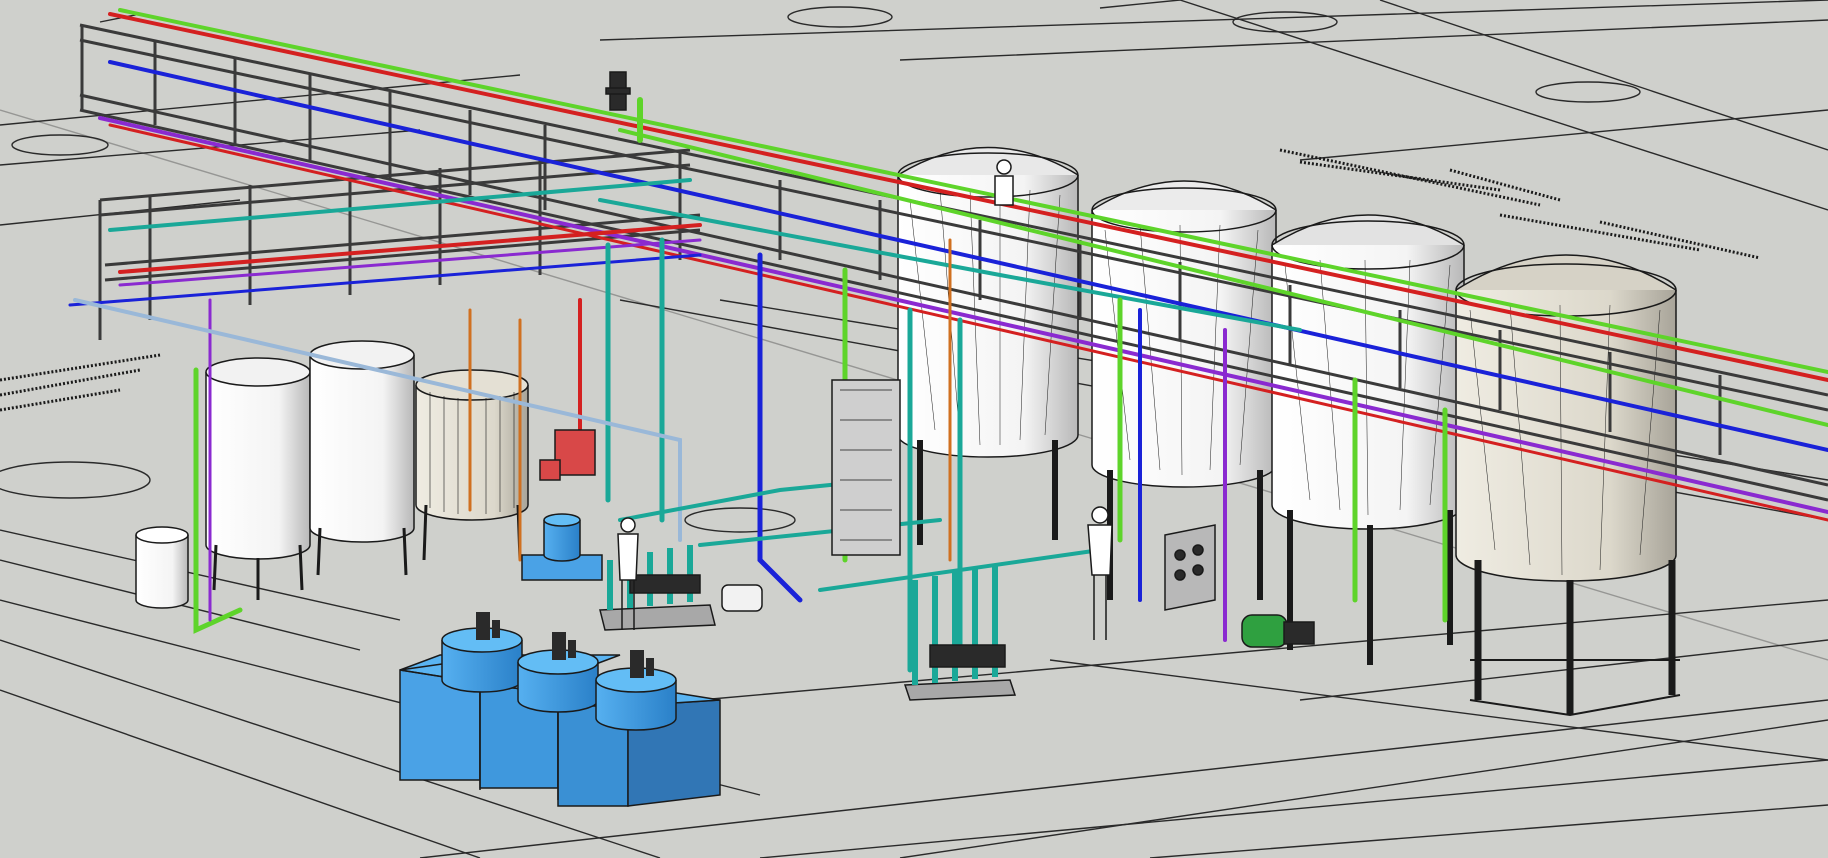  Describe the element at coordinates (657, 588) in the screenshot. I see `valve-manifold-left` at that location.